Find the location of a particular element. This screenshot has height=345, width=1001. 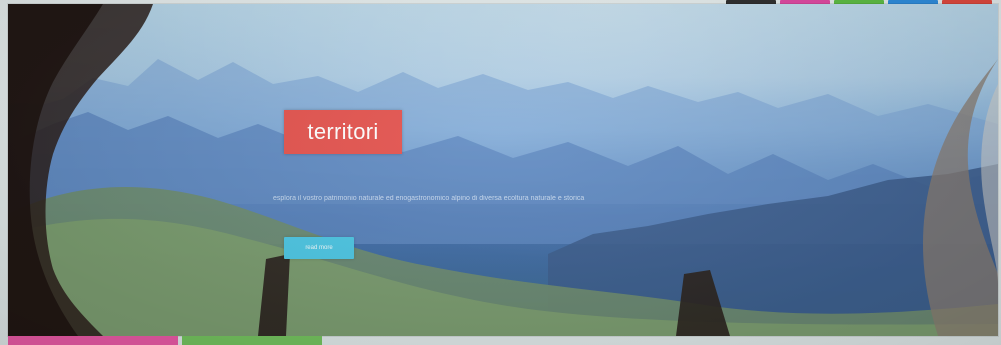

read-more-button: read more is located at coordinates (319, 248).